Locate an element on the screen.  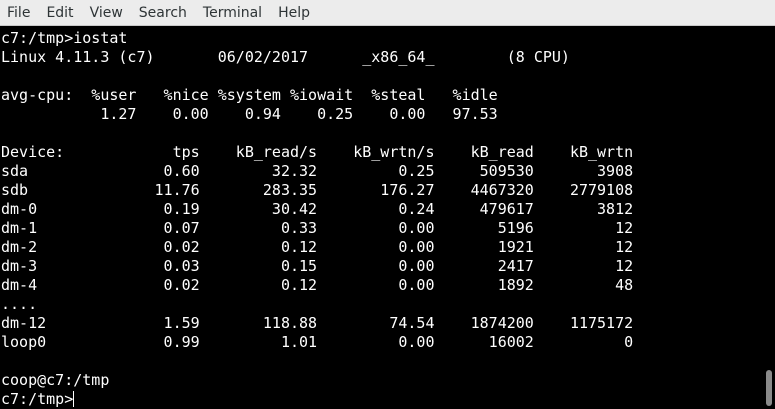
user-host-line: coop@c7:/tmp is located at coordinates (55, 380).